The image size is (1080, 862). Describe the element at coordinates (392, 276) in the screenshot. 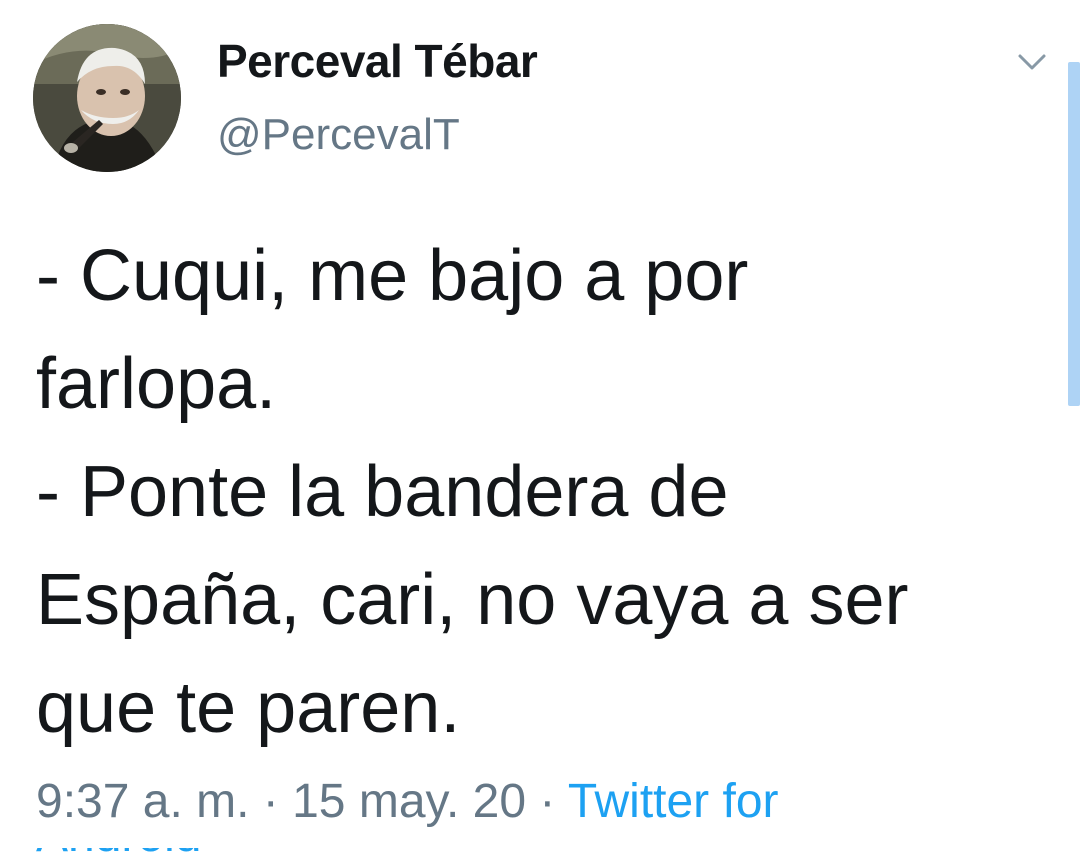

I see `tweet-text-line: - Cuqui, me bajo a por` at that location.